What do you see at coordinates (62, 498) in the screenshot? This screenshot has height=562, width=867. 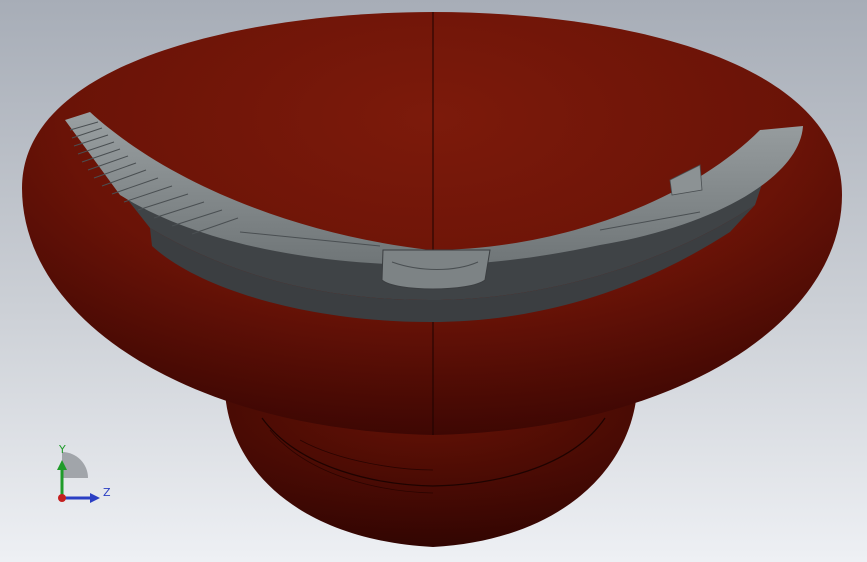 I see `x-axis-origin-icon` at bounding box center [62, 498].